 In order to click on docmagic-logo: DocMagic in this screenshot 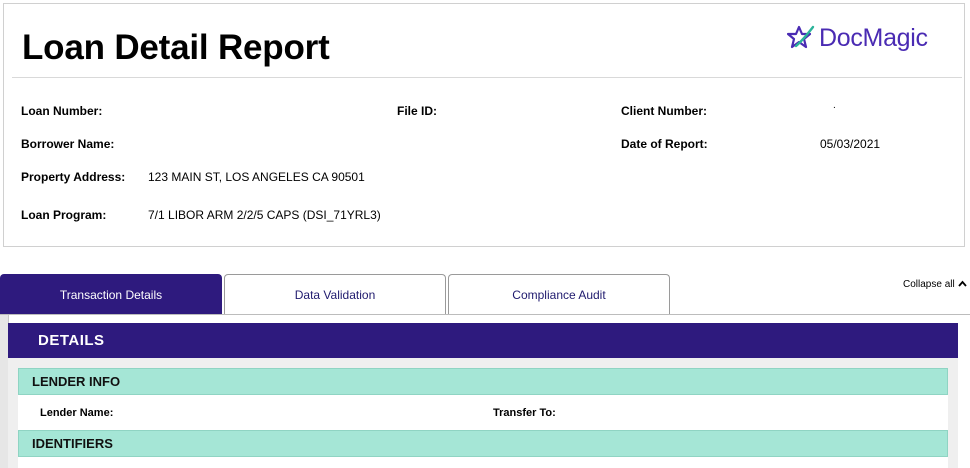, I will do `click(857, 38)`.